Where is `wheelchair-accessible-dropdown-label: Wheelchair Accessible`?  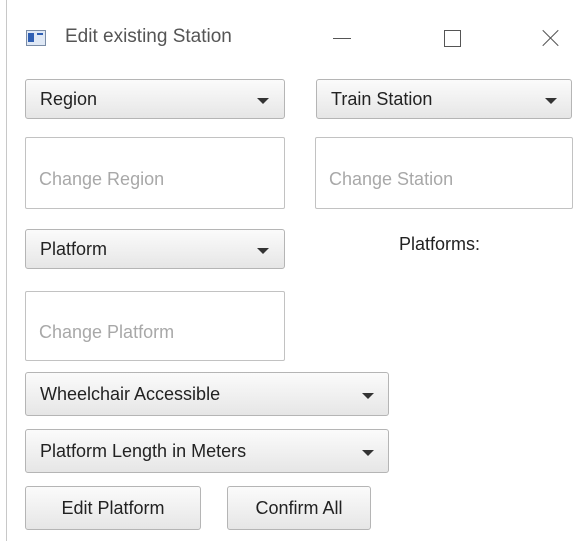
wheelchair-accessible-dropdown-label: Wheelchair Accessible is located at coordinates (130, 394).